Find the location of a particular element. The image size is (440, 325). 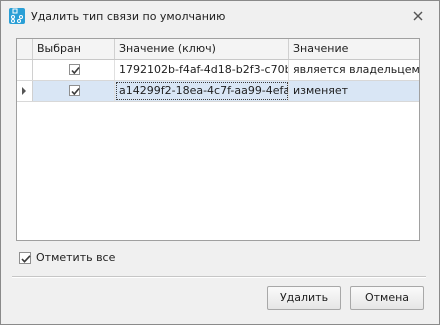

check-all-label: Отметить все is located at coordinates (75, 258).